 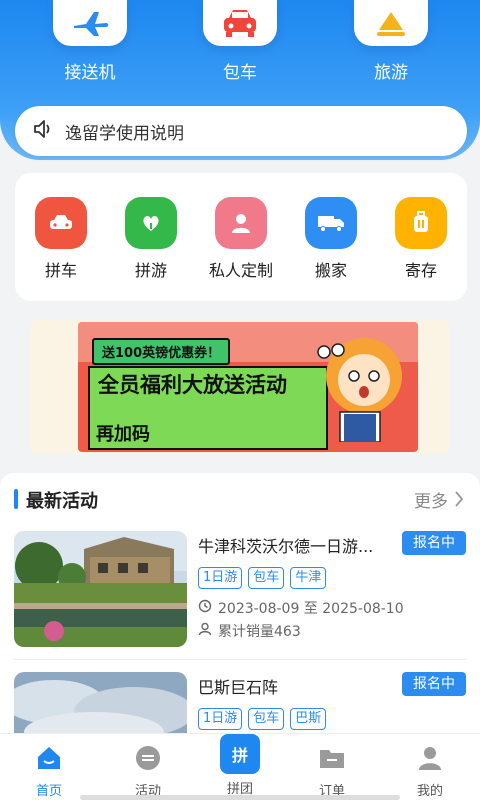 I want to click on airplane-icon, so click(x=90, y=23).